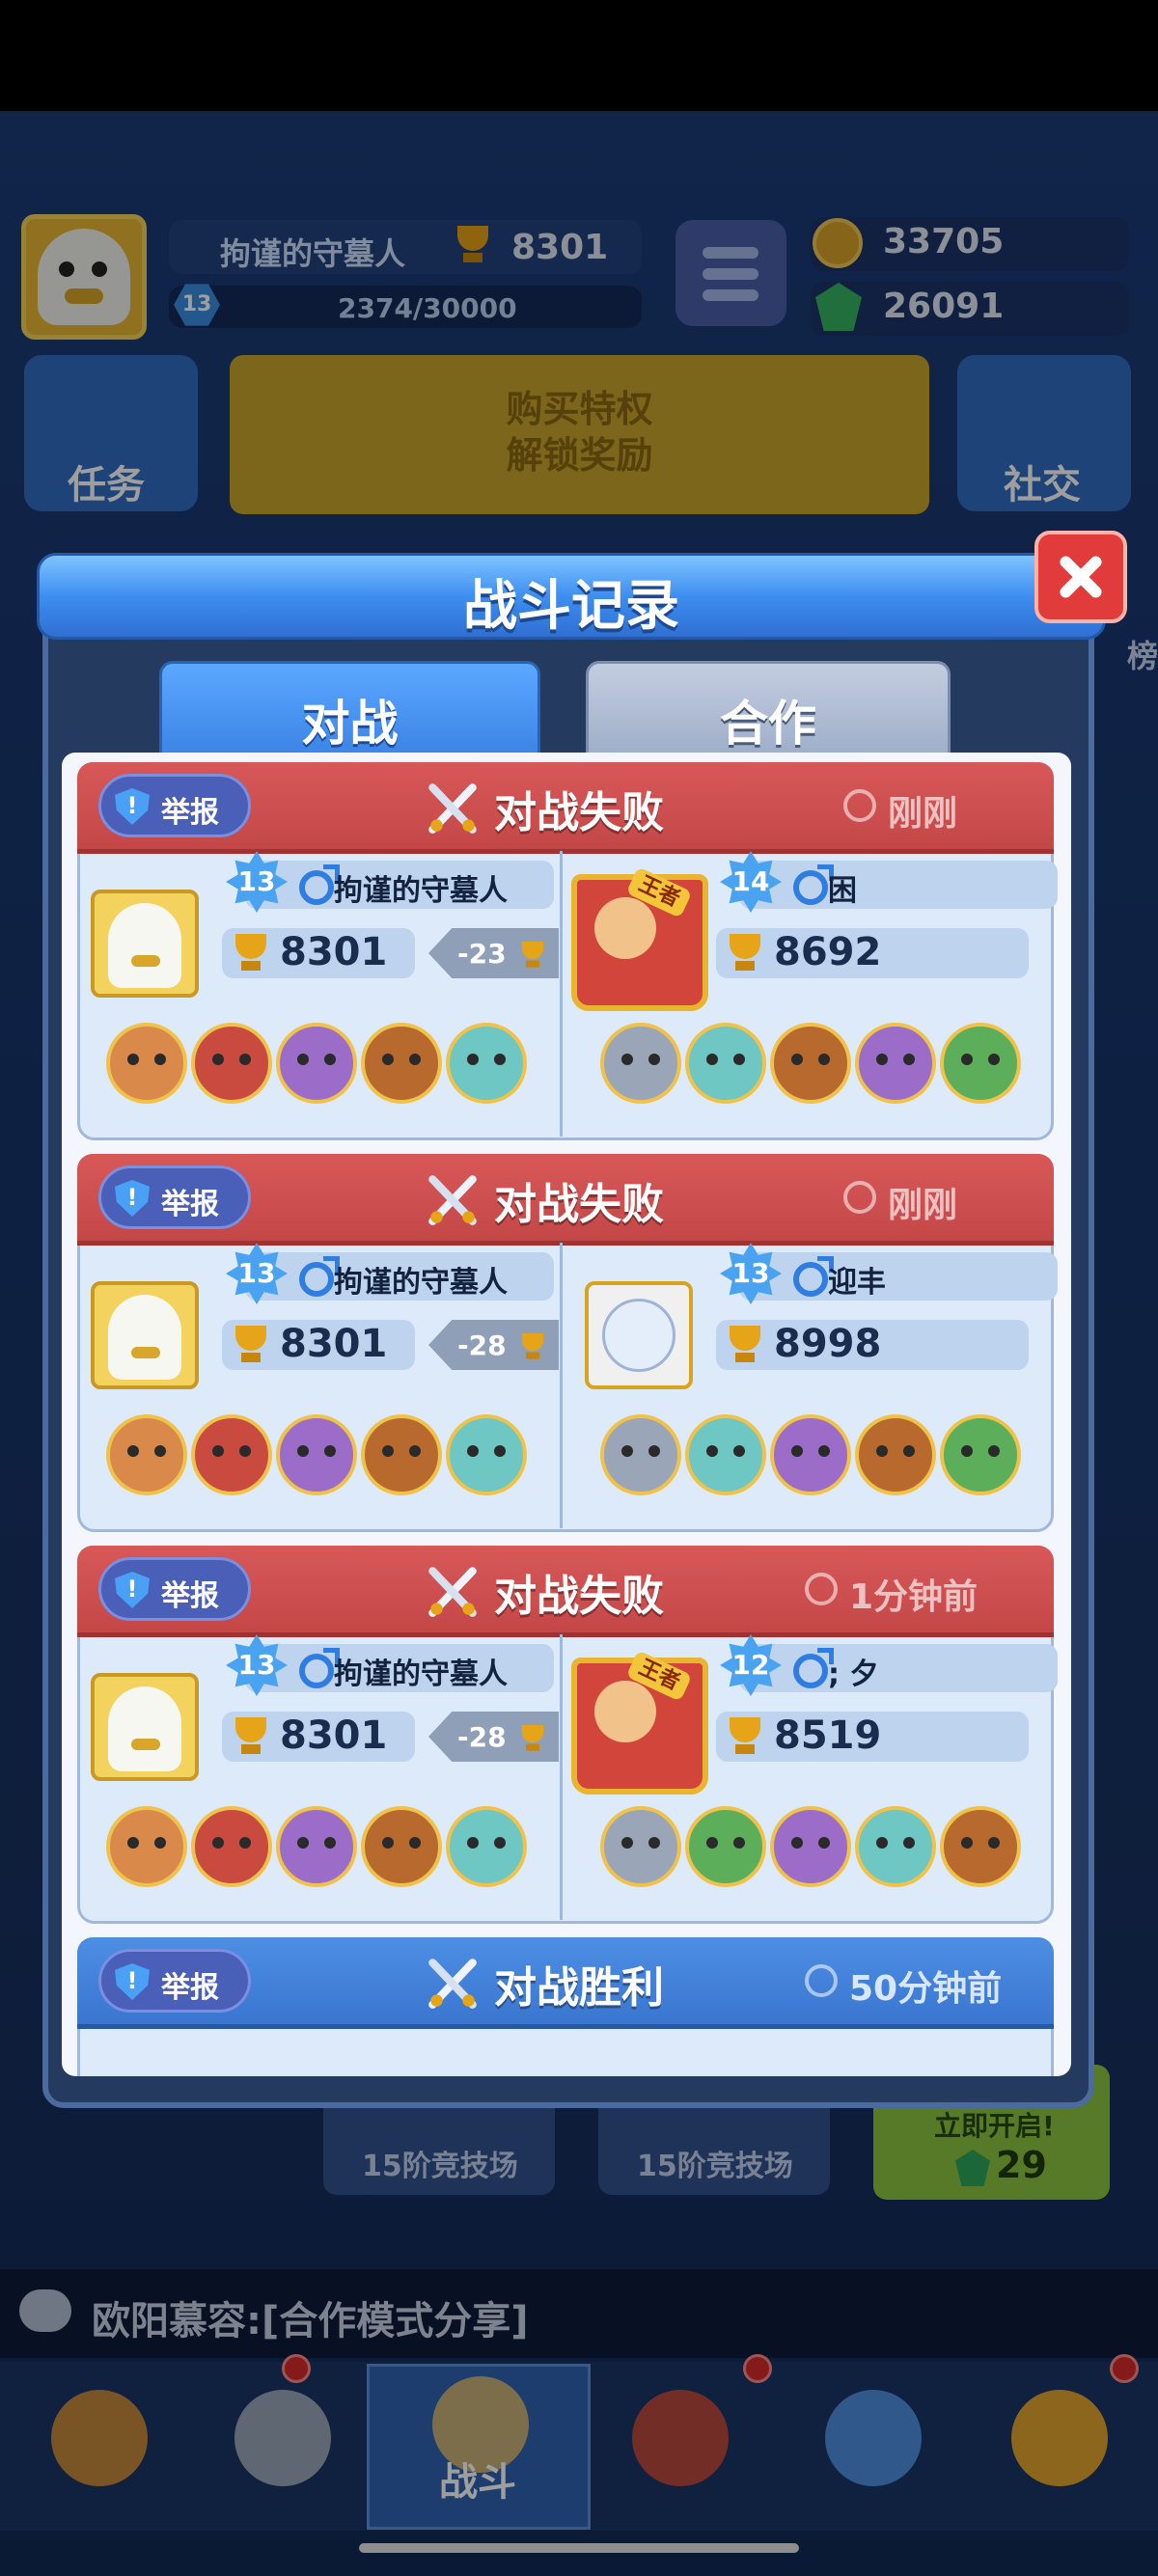 The image size is (1158, 2576). What do you see at coordinates (857, 1283) in the screenshot?
I see `player-name: 迎丰` at bounding box center [857, 1283].